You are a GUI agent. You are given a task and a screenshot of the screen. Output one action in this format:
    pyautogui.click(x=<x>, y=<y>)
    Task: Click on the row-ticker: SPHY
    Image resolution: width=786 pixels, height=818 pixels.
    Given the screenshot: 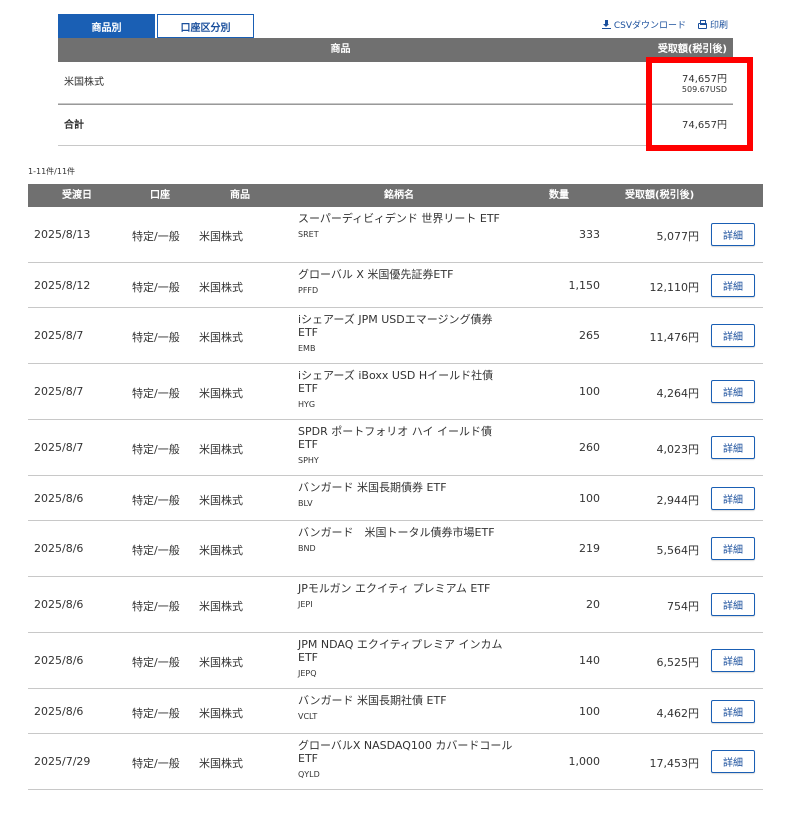 What is the action you would take?
    pyautogui.click(x=308, y=460)
    